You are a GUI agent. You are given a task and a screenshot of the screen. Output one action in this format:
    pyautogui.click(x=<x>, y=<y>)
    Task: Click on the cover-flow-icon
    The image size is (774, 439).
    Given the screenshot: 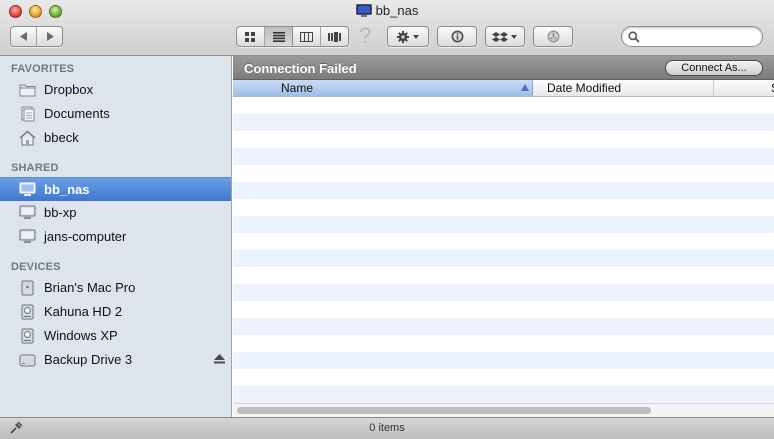 What is the action you would take?
    pyautogui.click(x=334, y=36)
    